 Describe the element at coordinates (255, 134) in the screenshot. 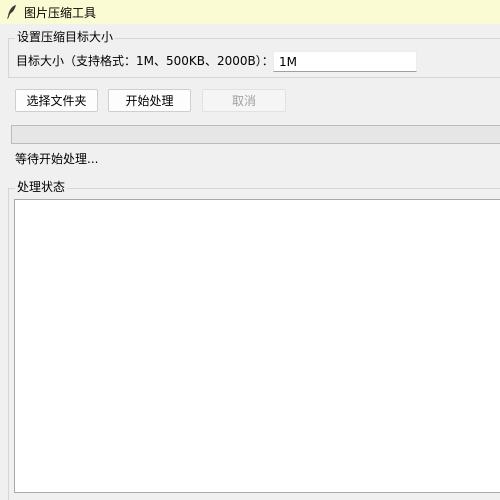

I see `progress-bar` at that location.